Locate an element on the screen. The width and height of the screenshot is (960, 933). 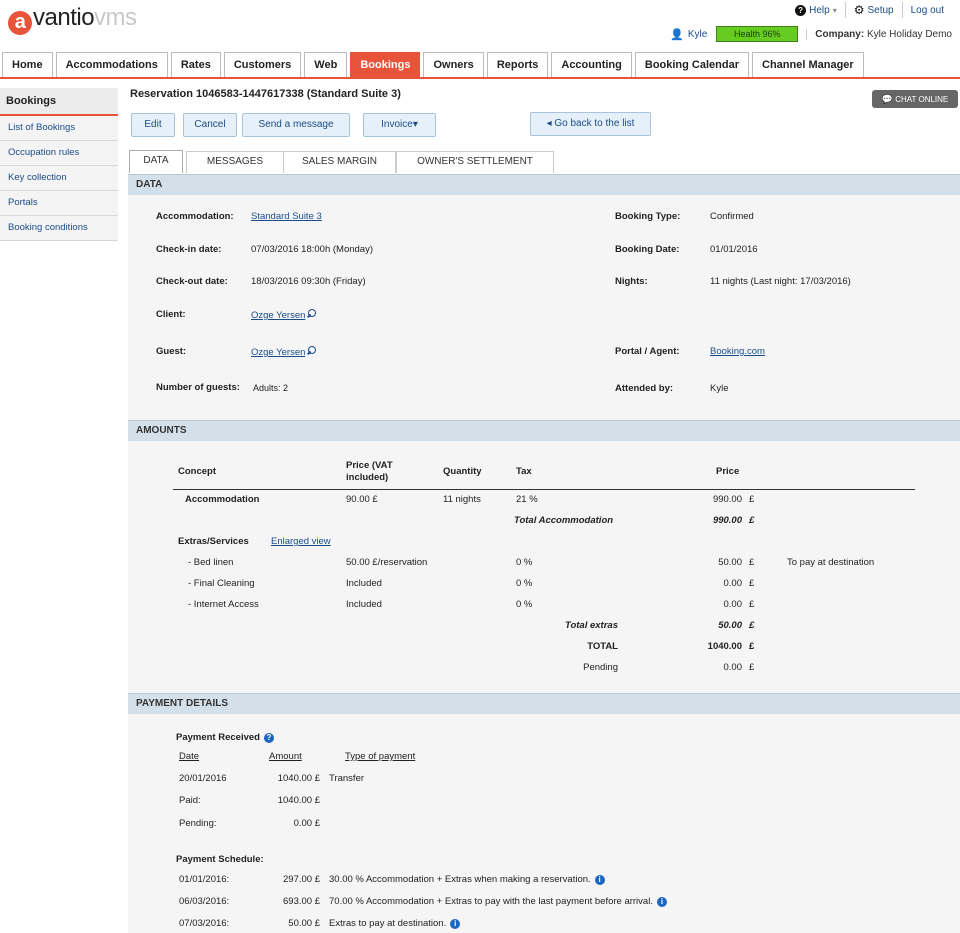
nav-tab-web: Web is located at coordinates (326, 64).